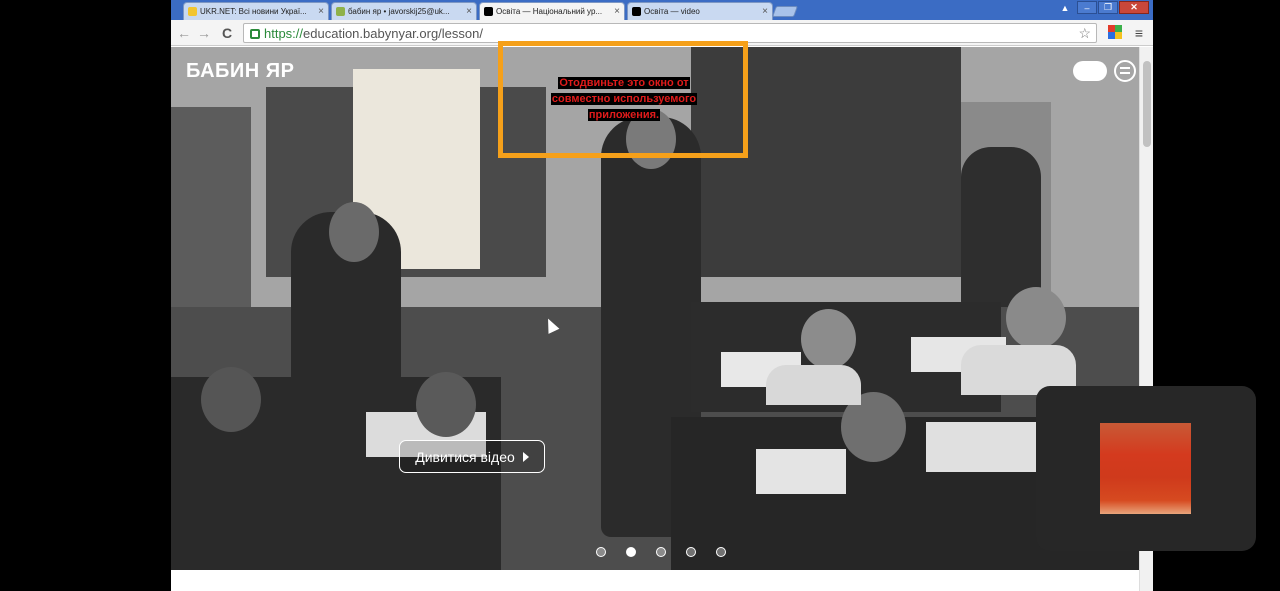  I want to click on extension-icon, so click(1115, 32).